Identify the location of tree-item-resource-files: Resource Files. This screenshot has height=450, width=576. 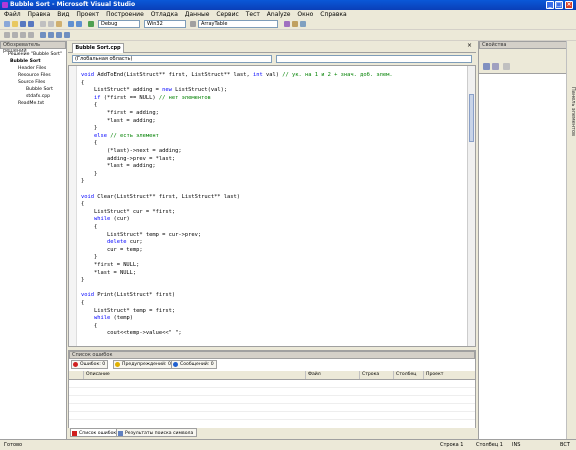
(34, 75).